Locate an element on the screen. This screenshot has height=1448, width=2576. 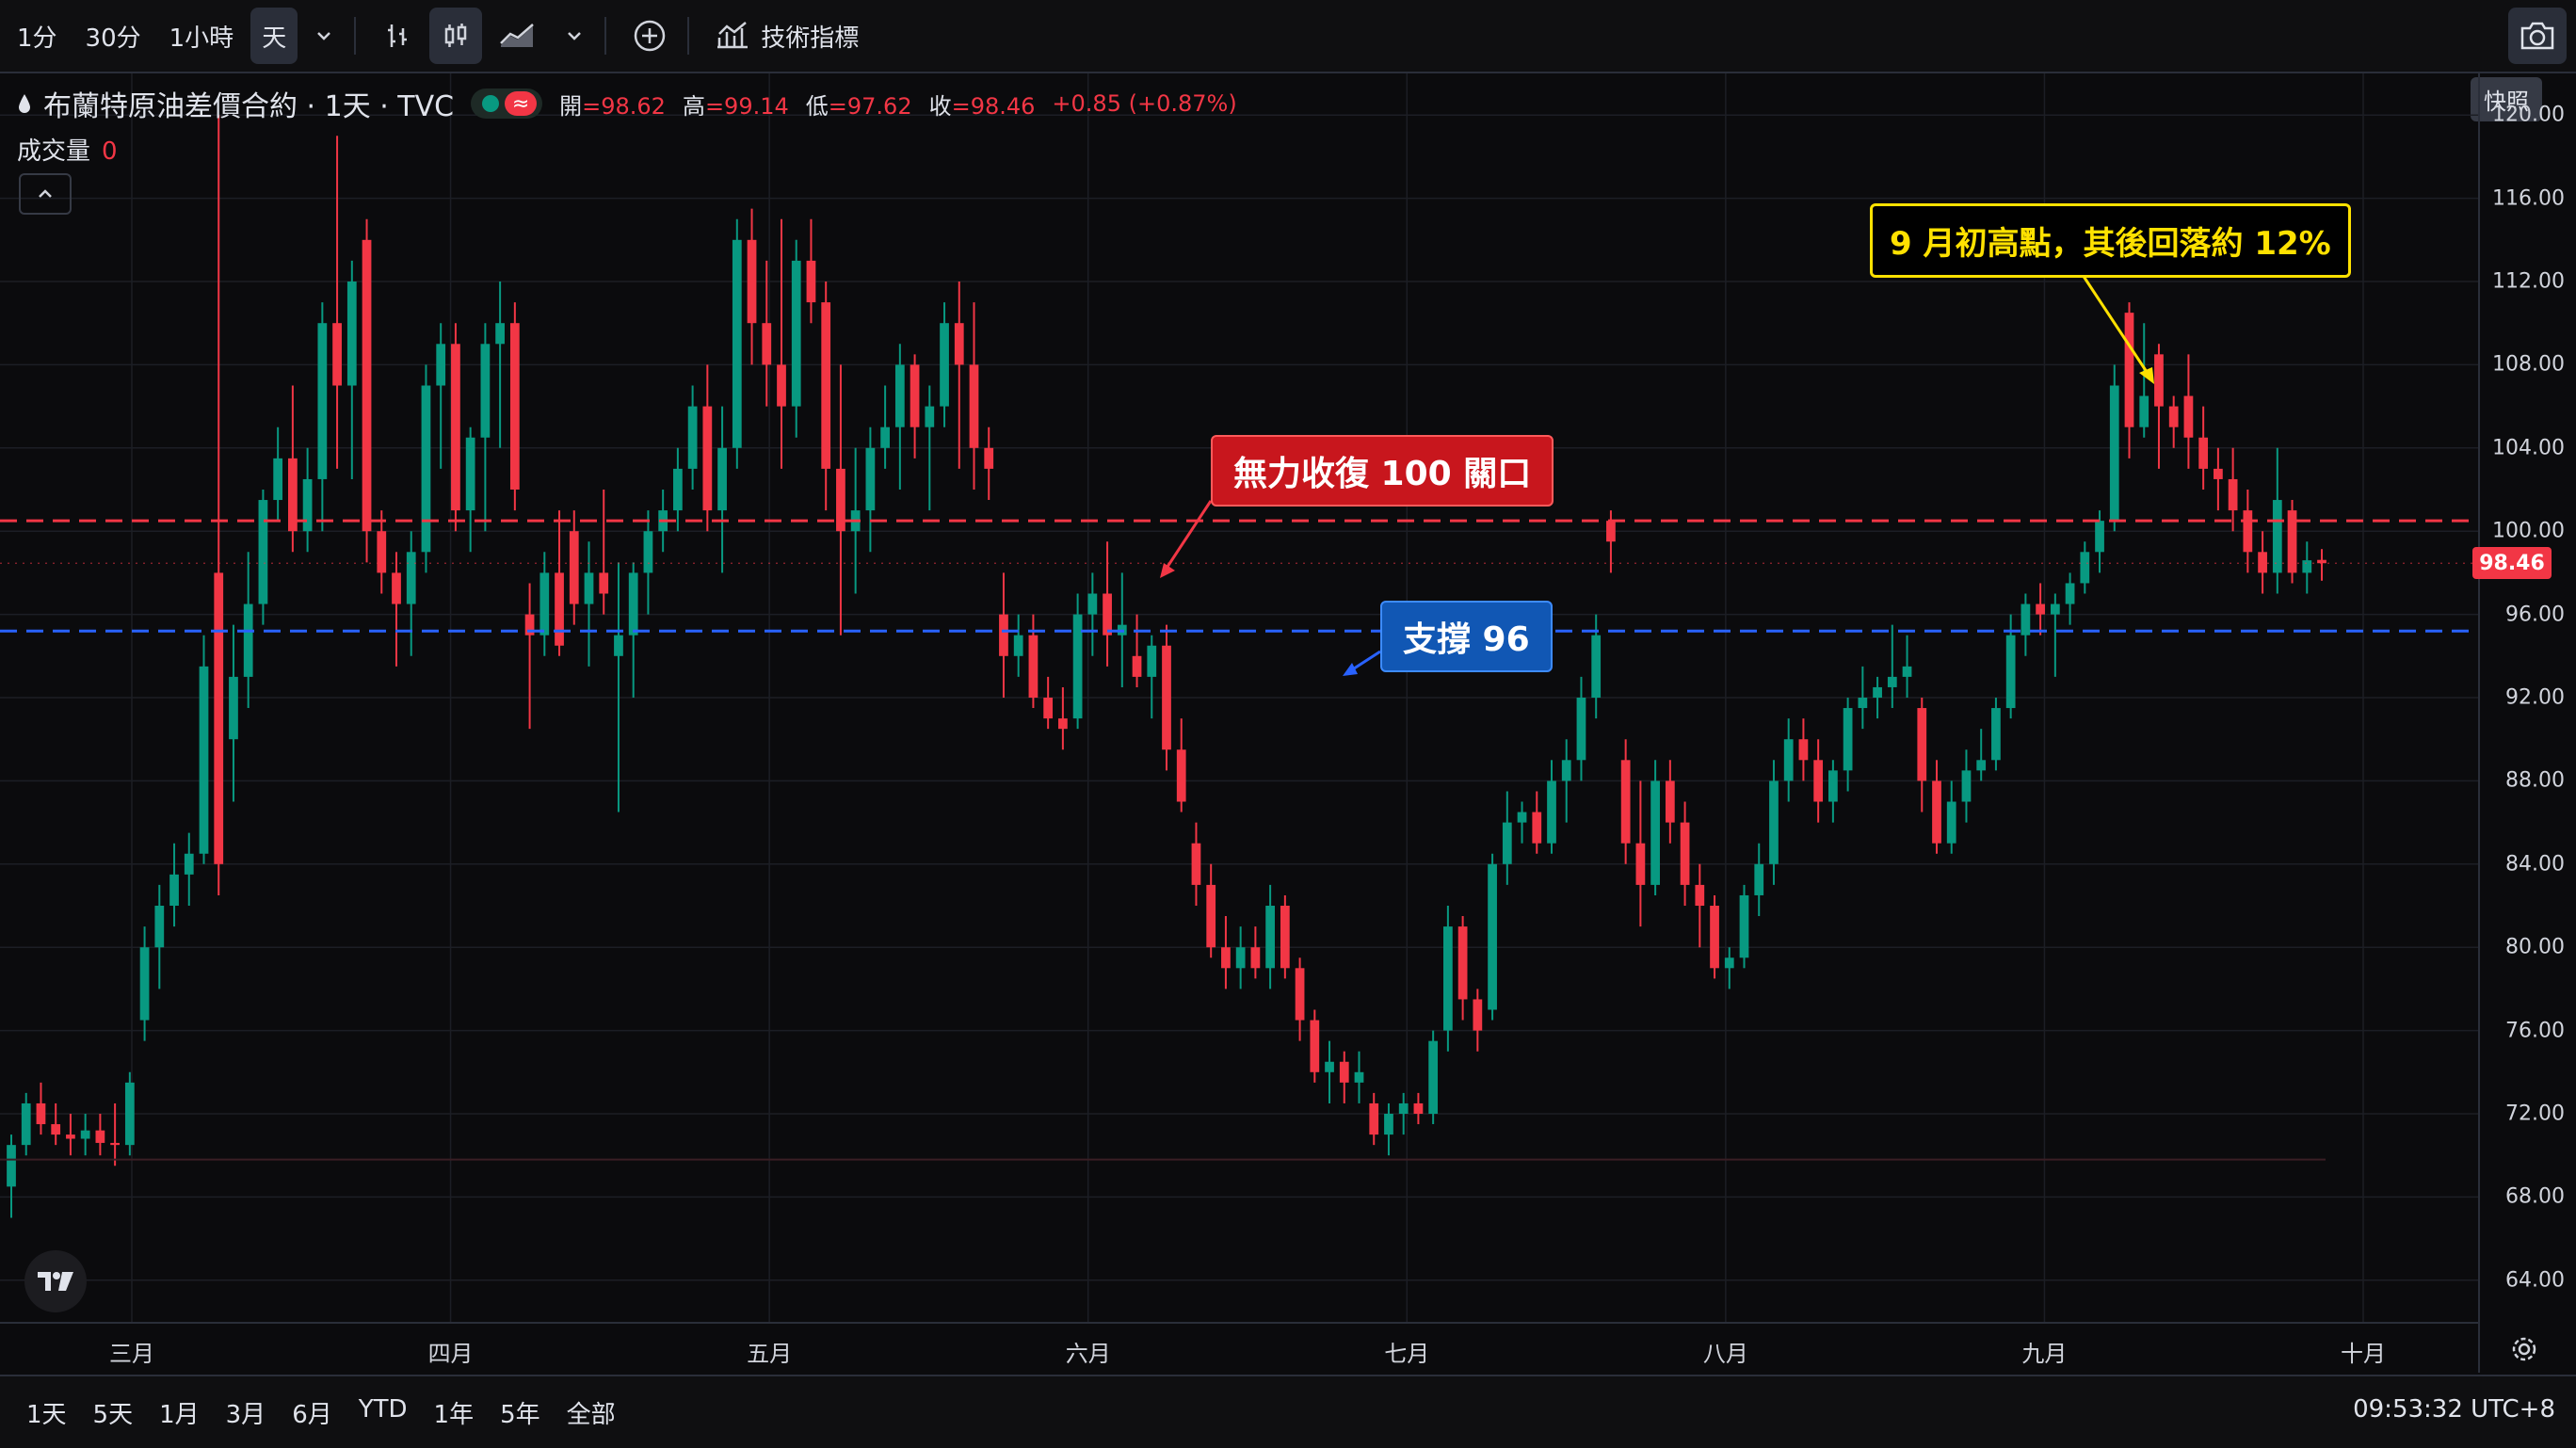
chart-type-dropdown-chevron-icon is located at coordinates (574, 36).